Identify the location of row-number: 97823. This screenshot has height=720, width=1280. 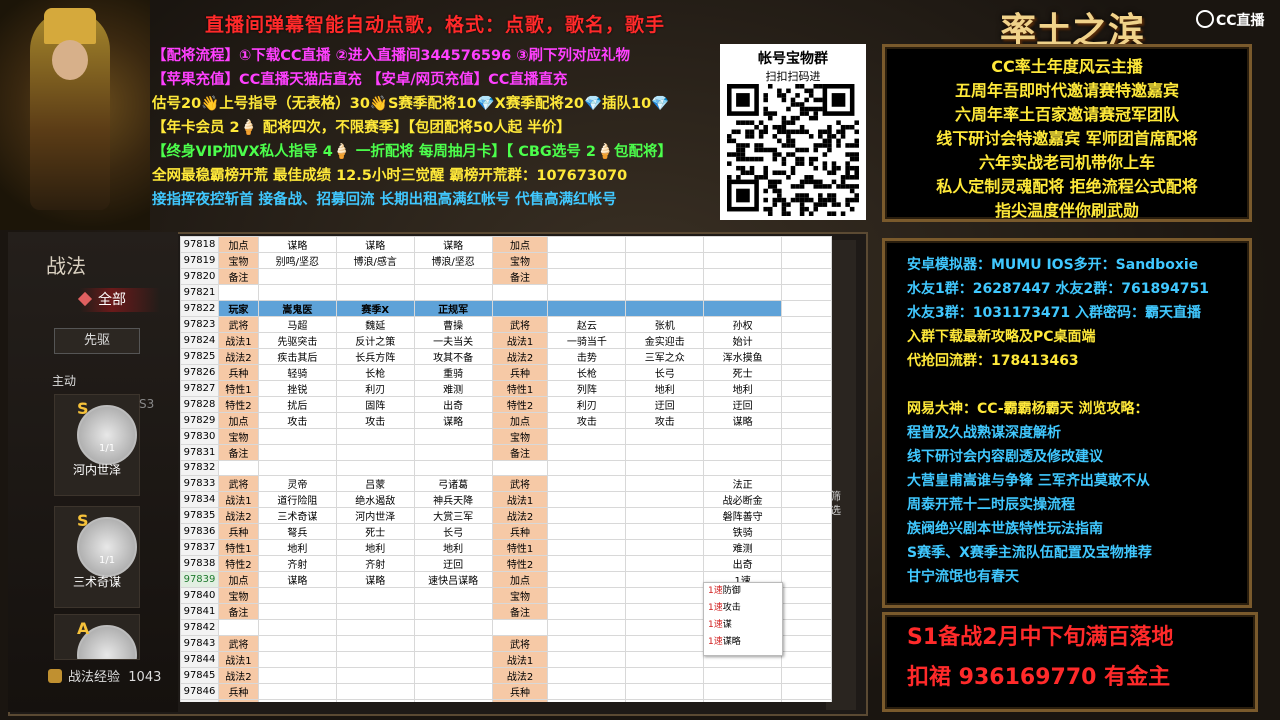
(199, 324).